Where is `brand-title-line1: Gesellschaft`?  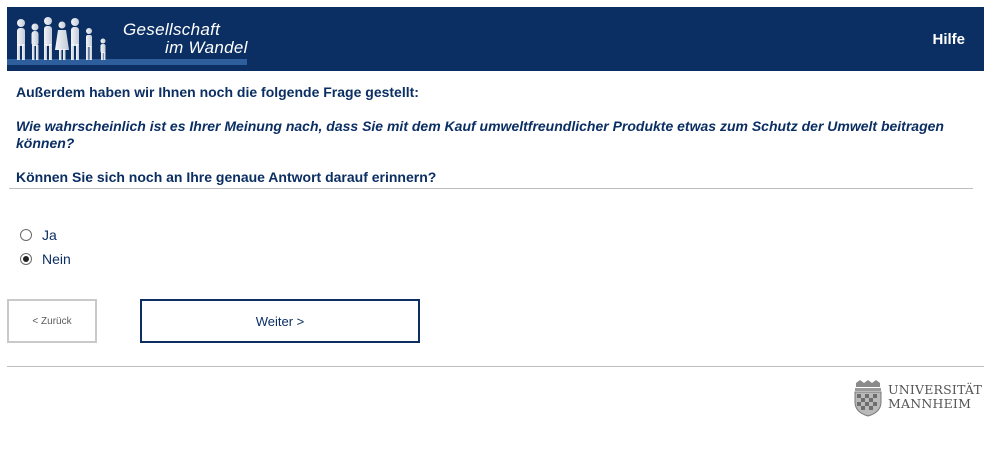 brand-title-line1: Gesellschaft is located at coordinates (172, 29).